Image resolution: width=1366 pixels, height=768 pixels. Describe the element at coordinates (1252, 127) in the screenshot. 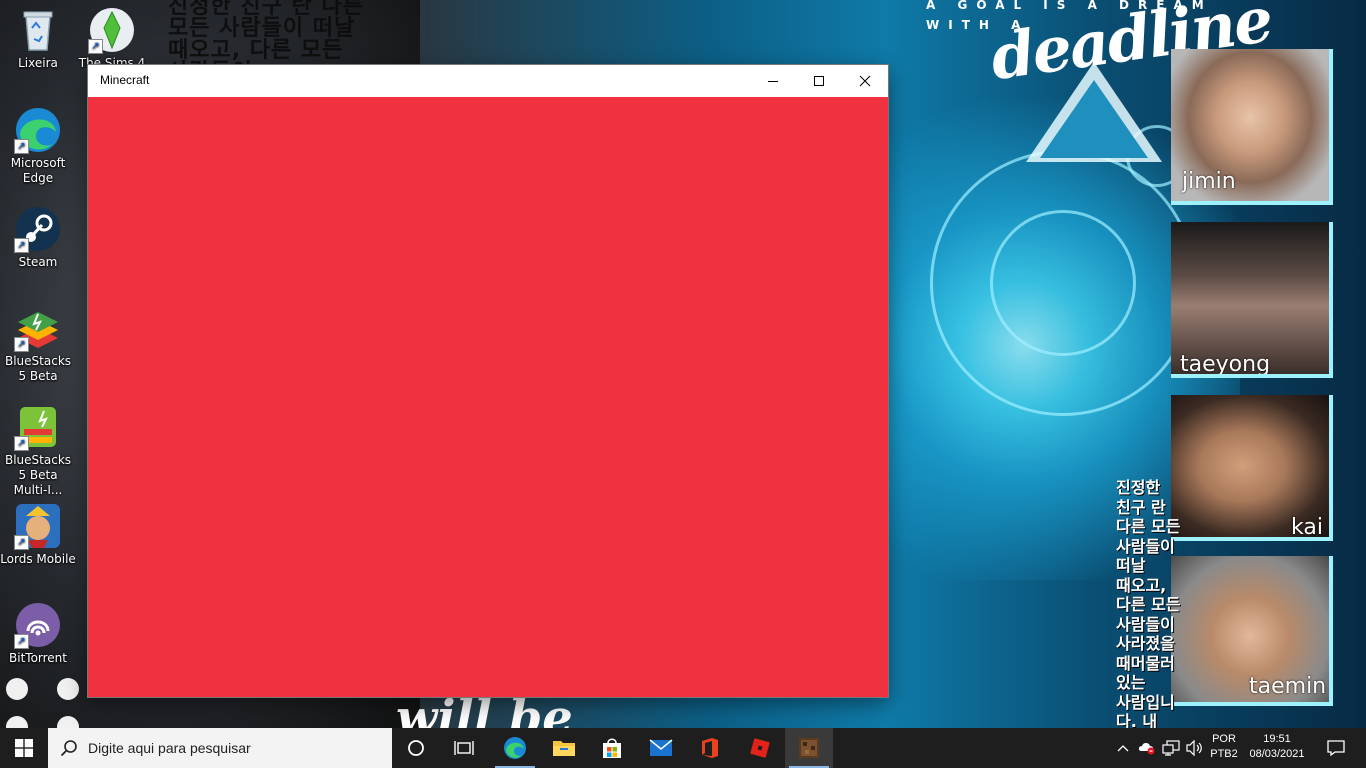

I see `wallpaper-photo-jimin: jimin` at that location.